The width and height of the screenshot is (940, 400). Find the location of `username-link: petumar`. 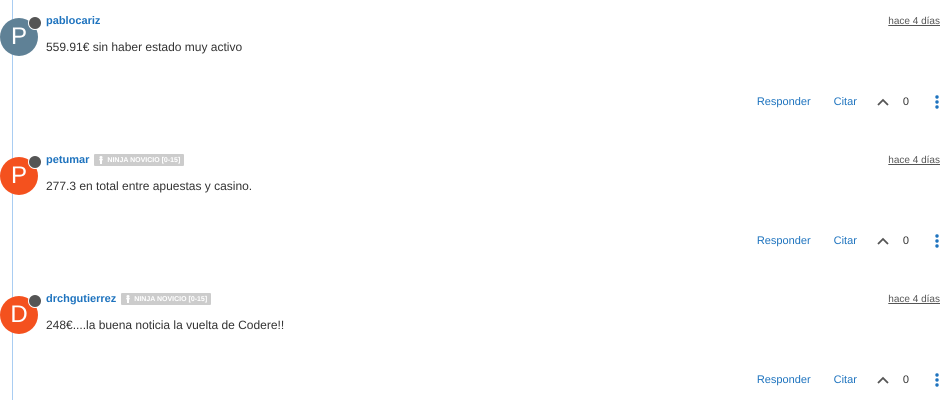

username-link: petumar is located at coordinates (68, 160).